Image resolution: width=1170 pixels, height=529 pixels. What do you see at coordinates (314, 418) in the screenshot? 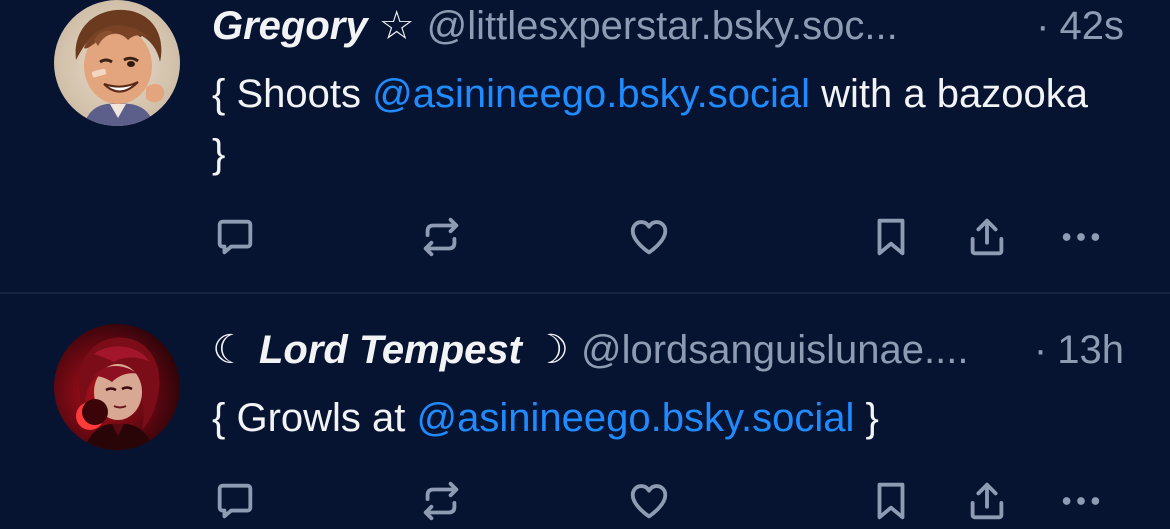
I see `post-text-segment: { Growls at` at bounding box center [314, 418].